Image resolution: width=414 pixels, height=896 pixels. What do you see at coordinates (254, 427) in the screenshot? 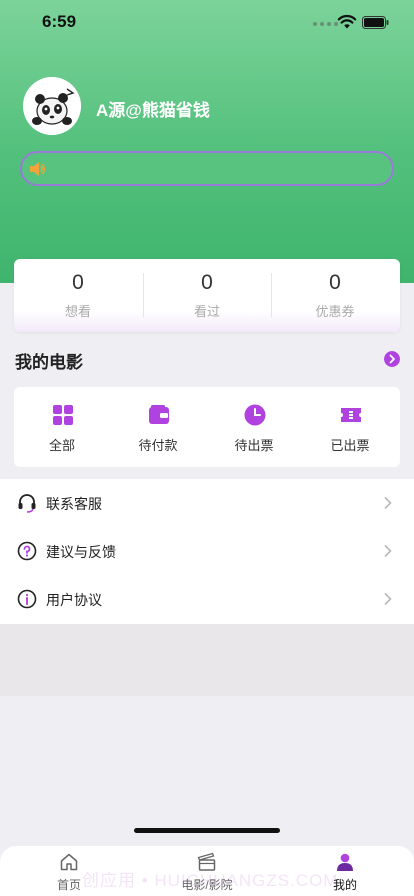
I see `order-pending-ticket: 待出票` at bounding box center [254, 427].